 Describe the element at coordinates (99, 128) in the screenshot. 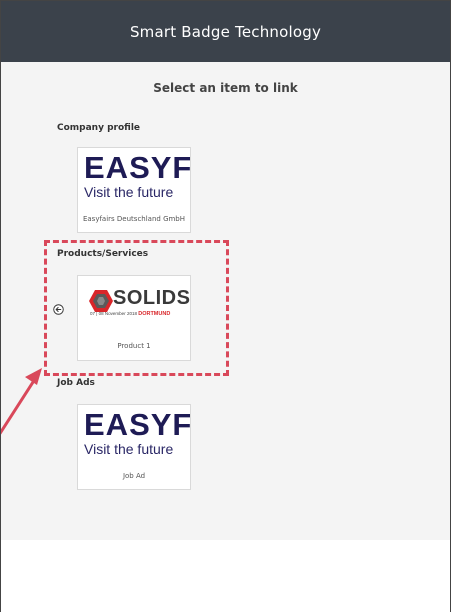

I see `section-title-company-profile: Company profile` at that location.